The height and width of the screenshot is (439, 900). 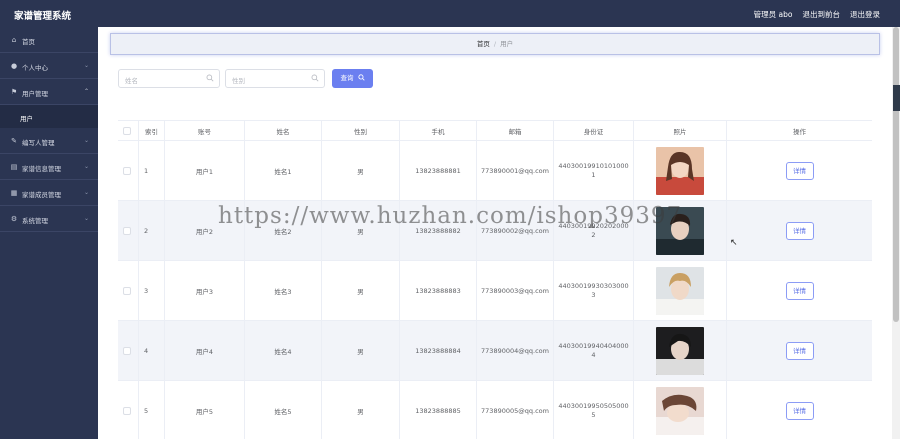 What do you see at coordinates (14, 167) in the screenshot?
I see `list-icon: ▤` at bounding box center [14, 167].